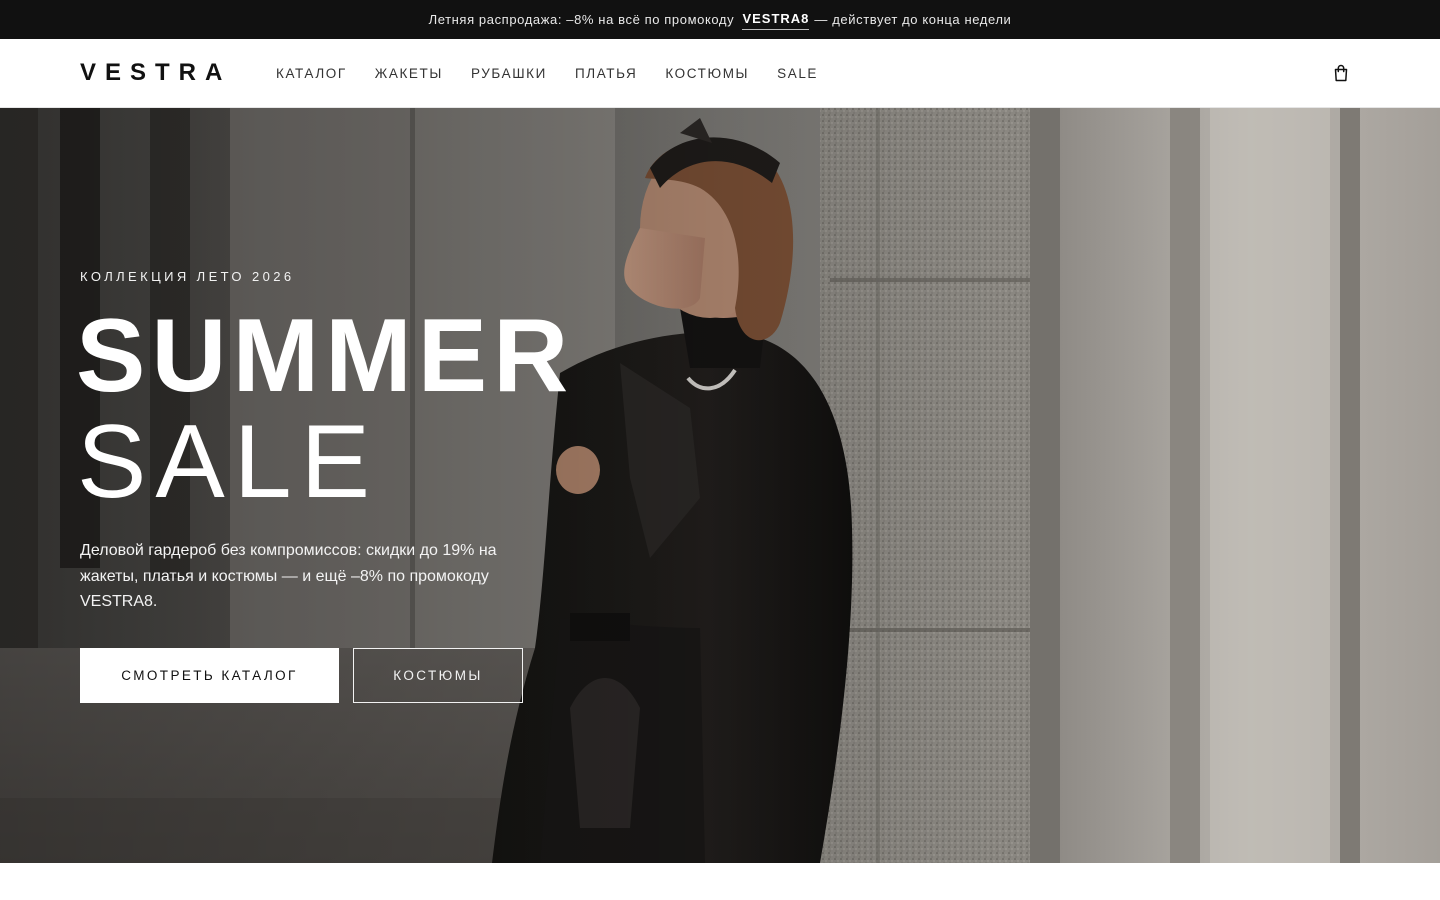 Image resolution: width=1440 pixels, height=900 pixels. I want to click on promo-code: VESTRA8, so click(776, 20).